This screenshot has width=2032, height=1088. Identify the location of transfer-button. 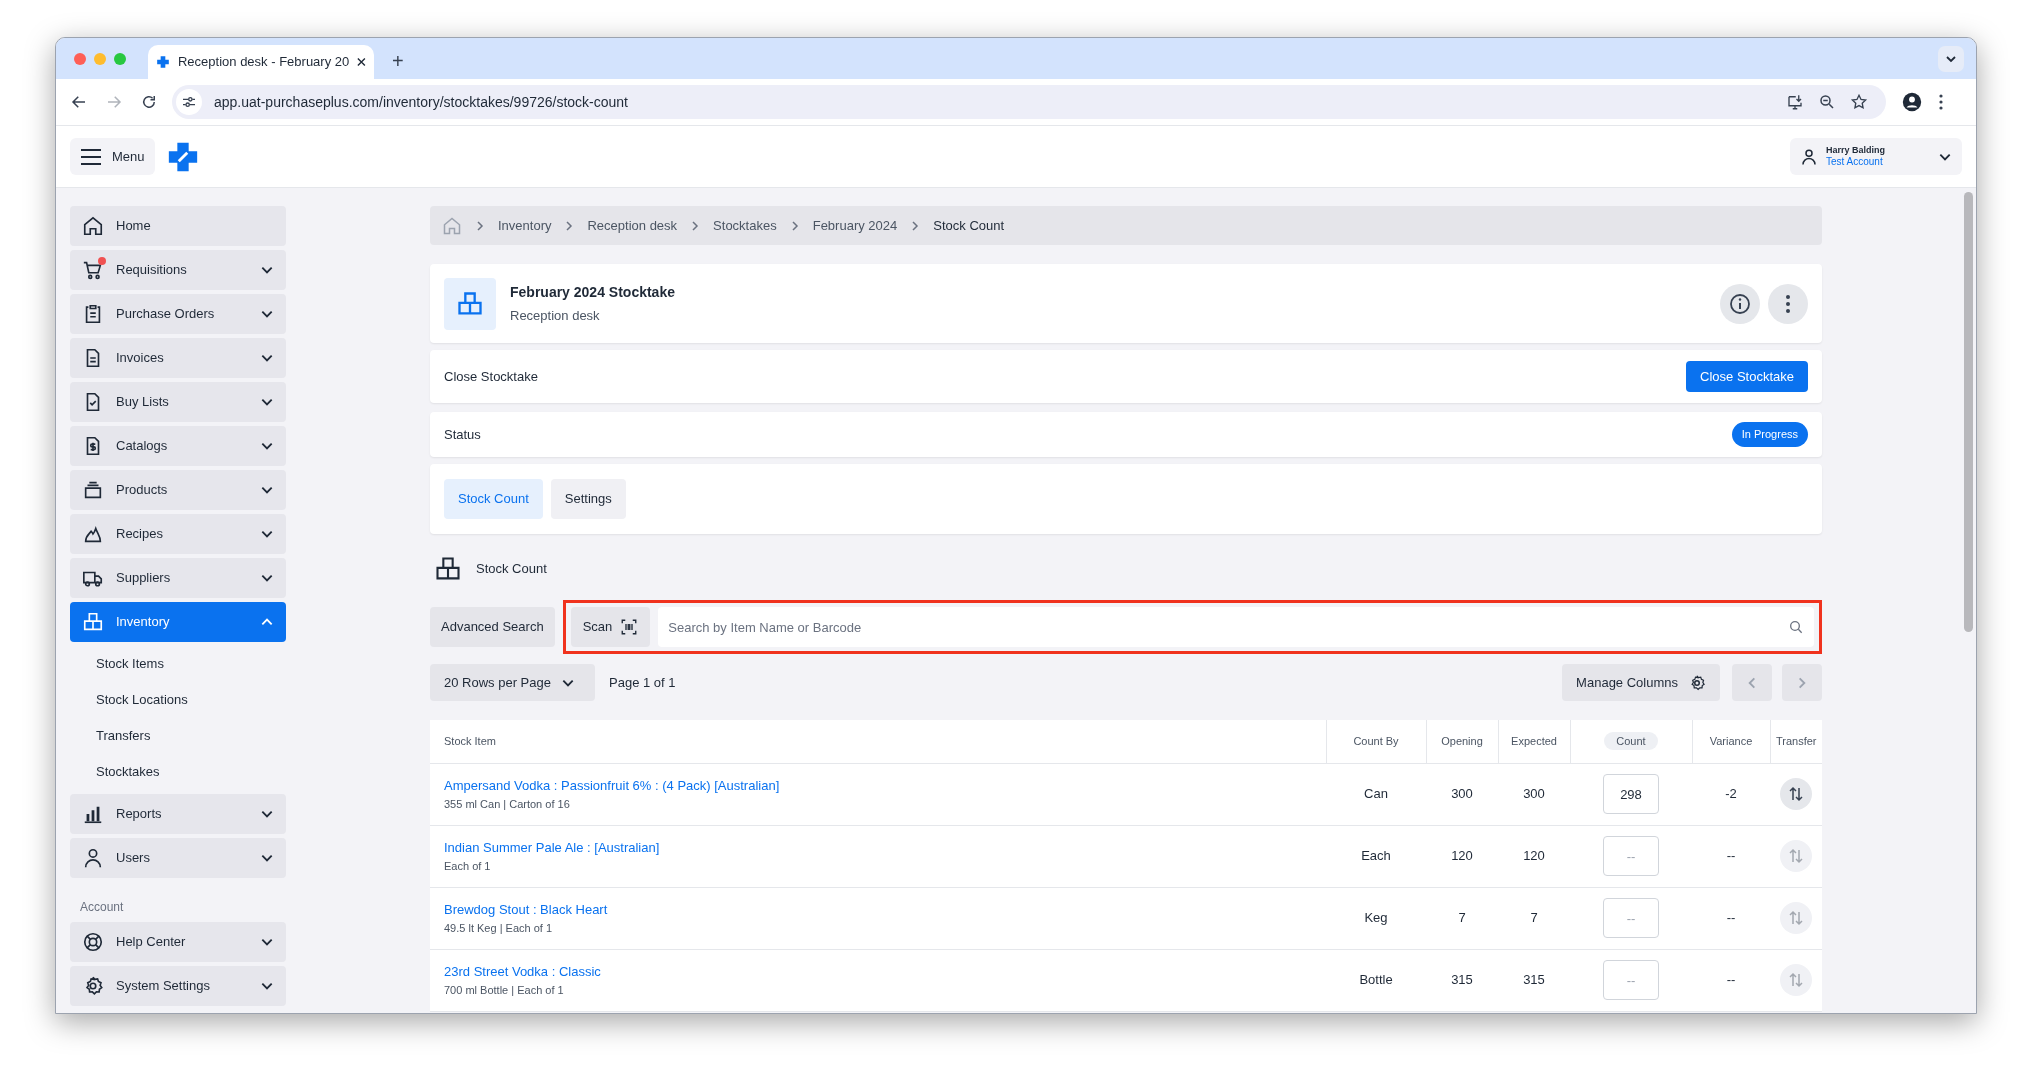
(1796, 794).